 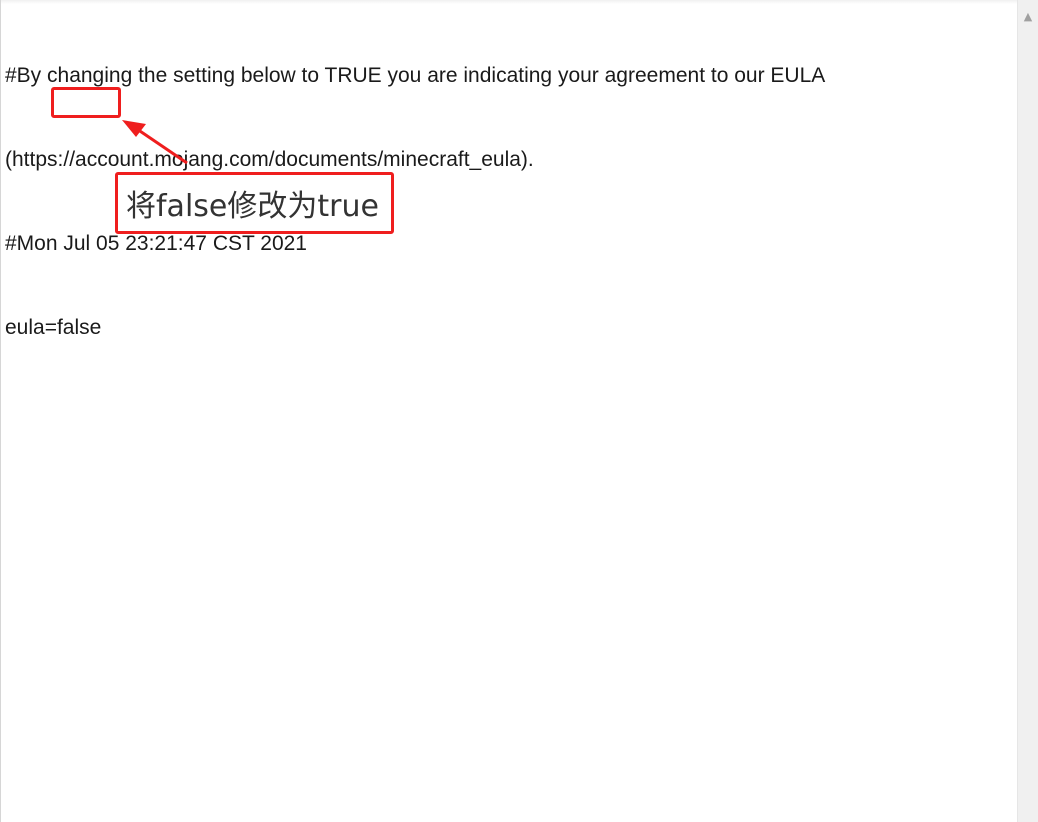 I want to click on window-top-edge, so click(x=519, y=2).